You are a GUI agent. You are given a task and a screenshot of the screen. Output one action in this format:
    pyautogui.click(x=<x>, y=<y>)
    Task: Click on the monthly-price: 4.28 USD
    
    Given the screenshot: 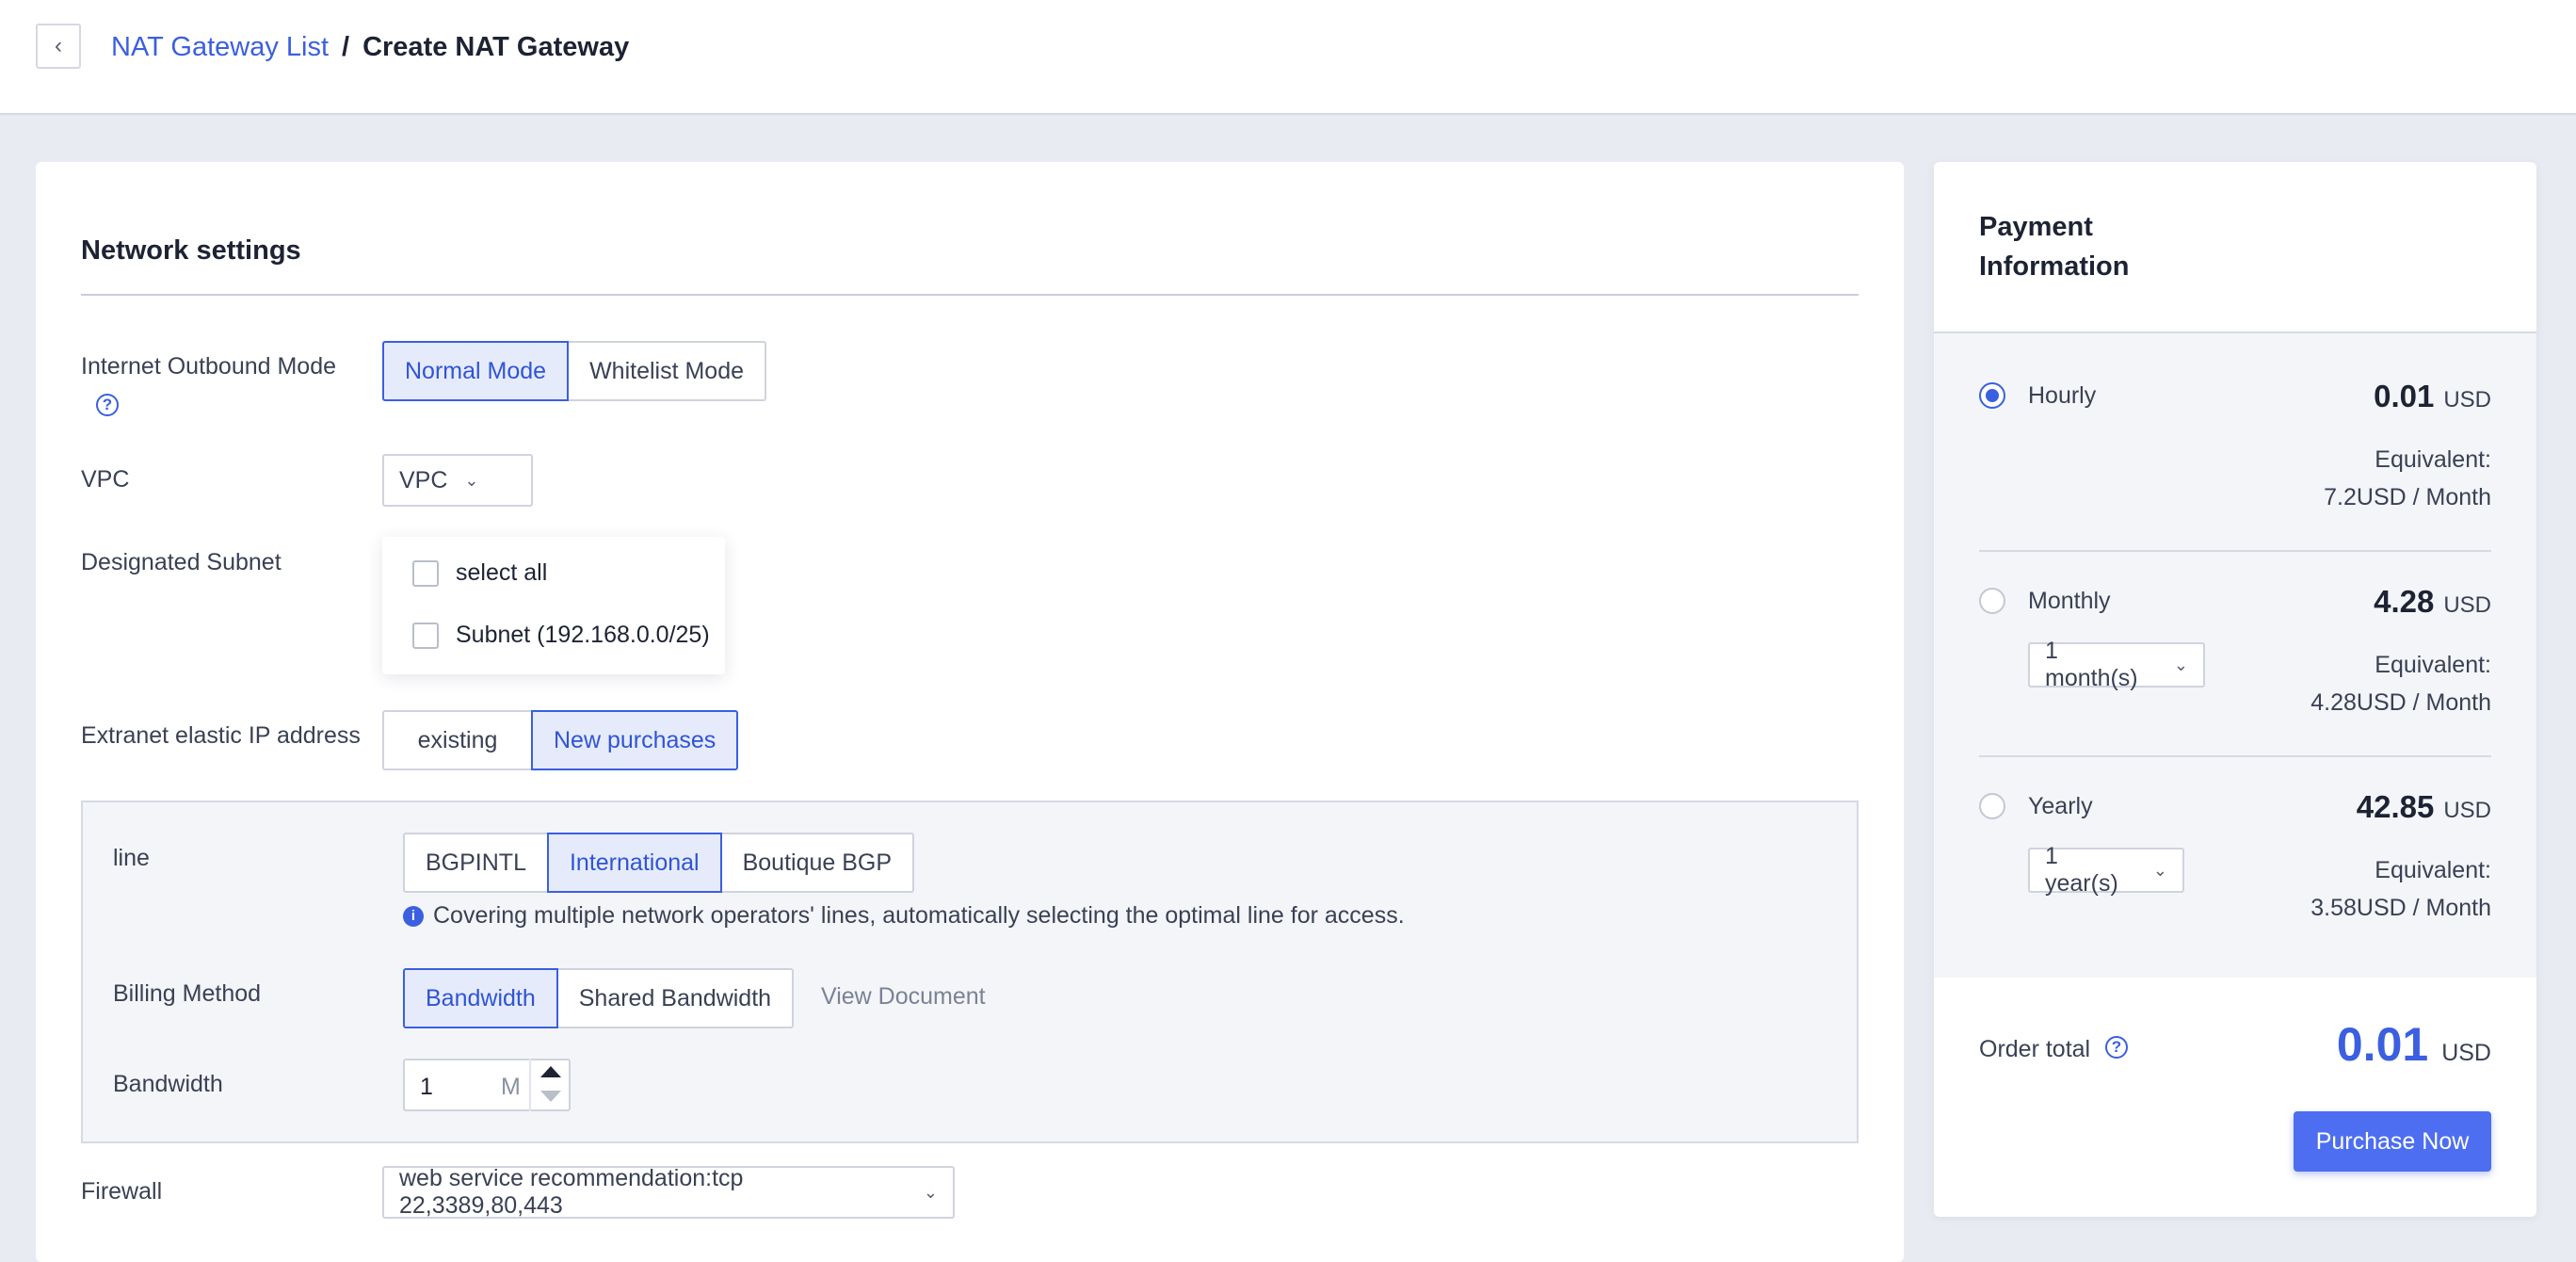 What is the action you would take?
    pyautogui.click(x=2432, y=602)
    